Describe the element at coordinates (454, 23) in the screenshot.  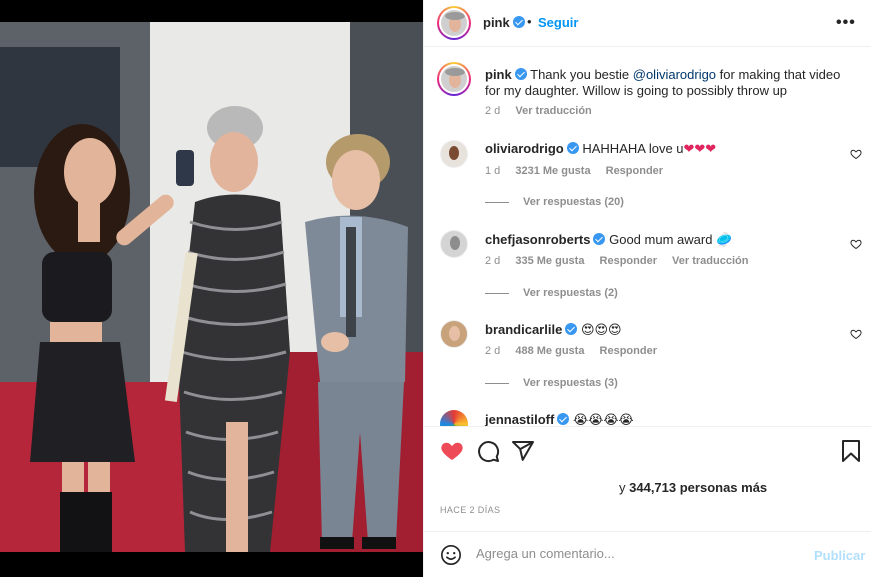
I see `author-avatar` at that location.